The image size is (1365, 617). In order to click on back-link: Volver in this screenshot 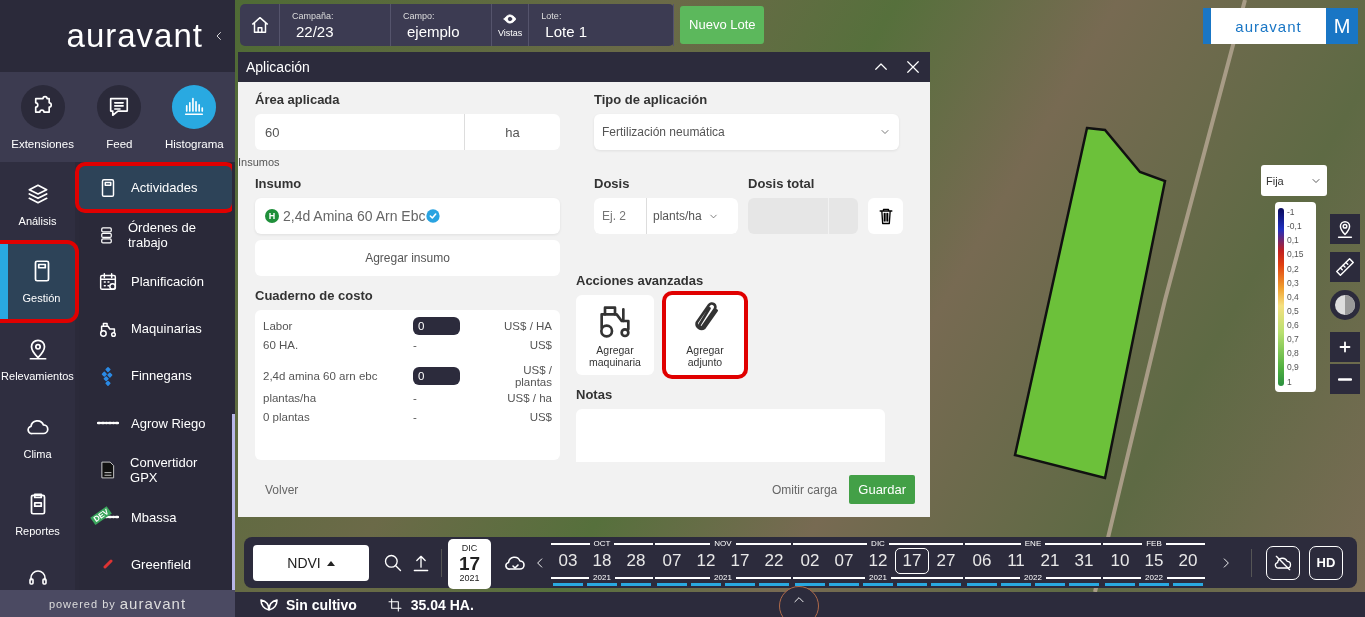, I will do `click(282, 489)`.